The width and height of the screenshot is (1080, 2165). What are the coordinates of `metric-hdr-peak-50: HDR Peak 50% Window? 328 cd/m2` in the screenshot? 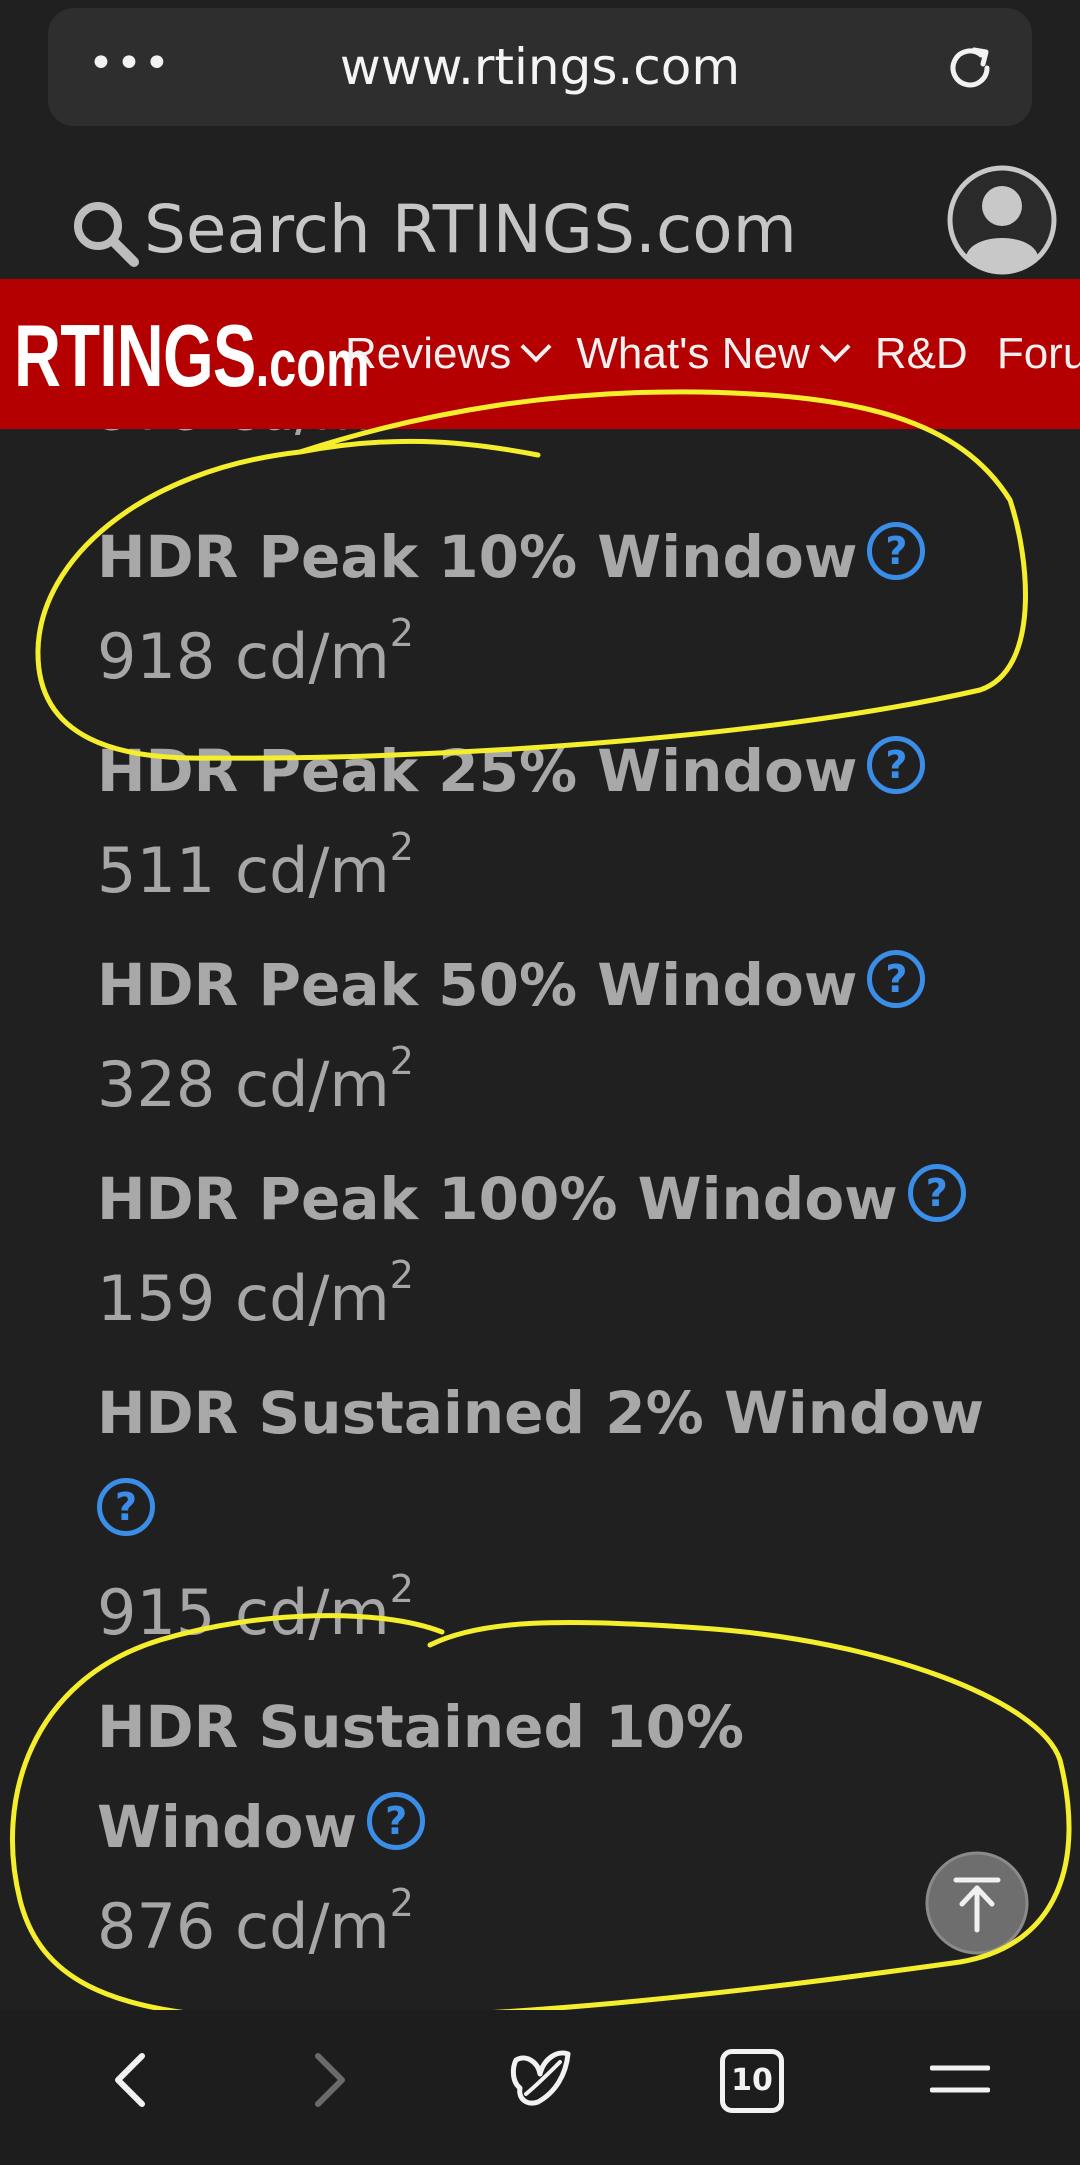 It's located at (547, 1035).